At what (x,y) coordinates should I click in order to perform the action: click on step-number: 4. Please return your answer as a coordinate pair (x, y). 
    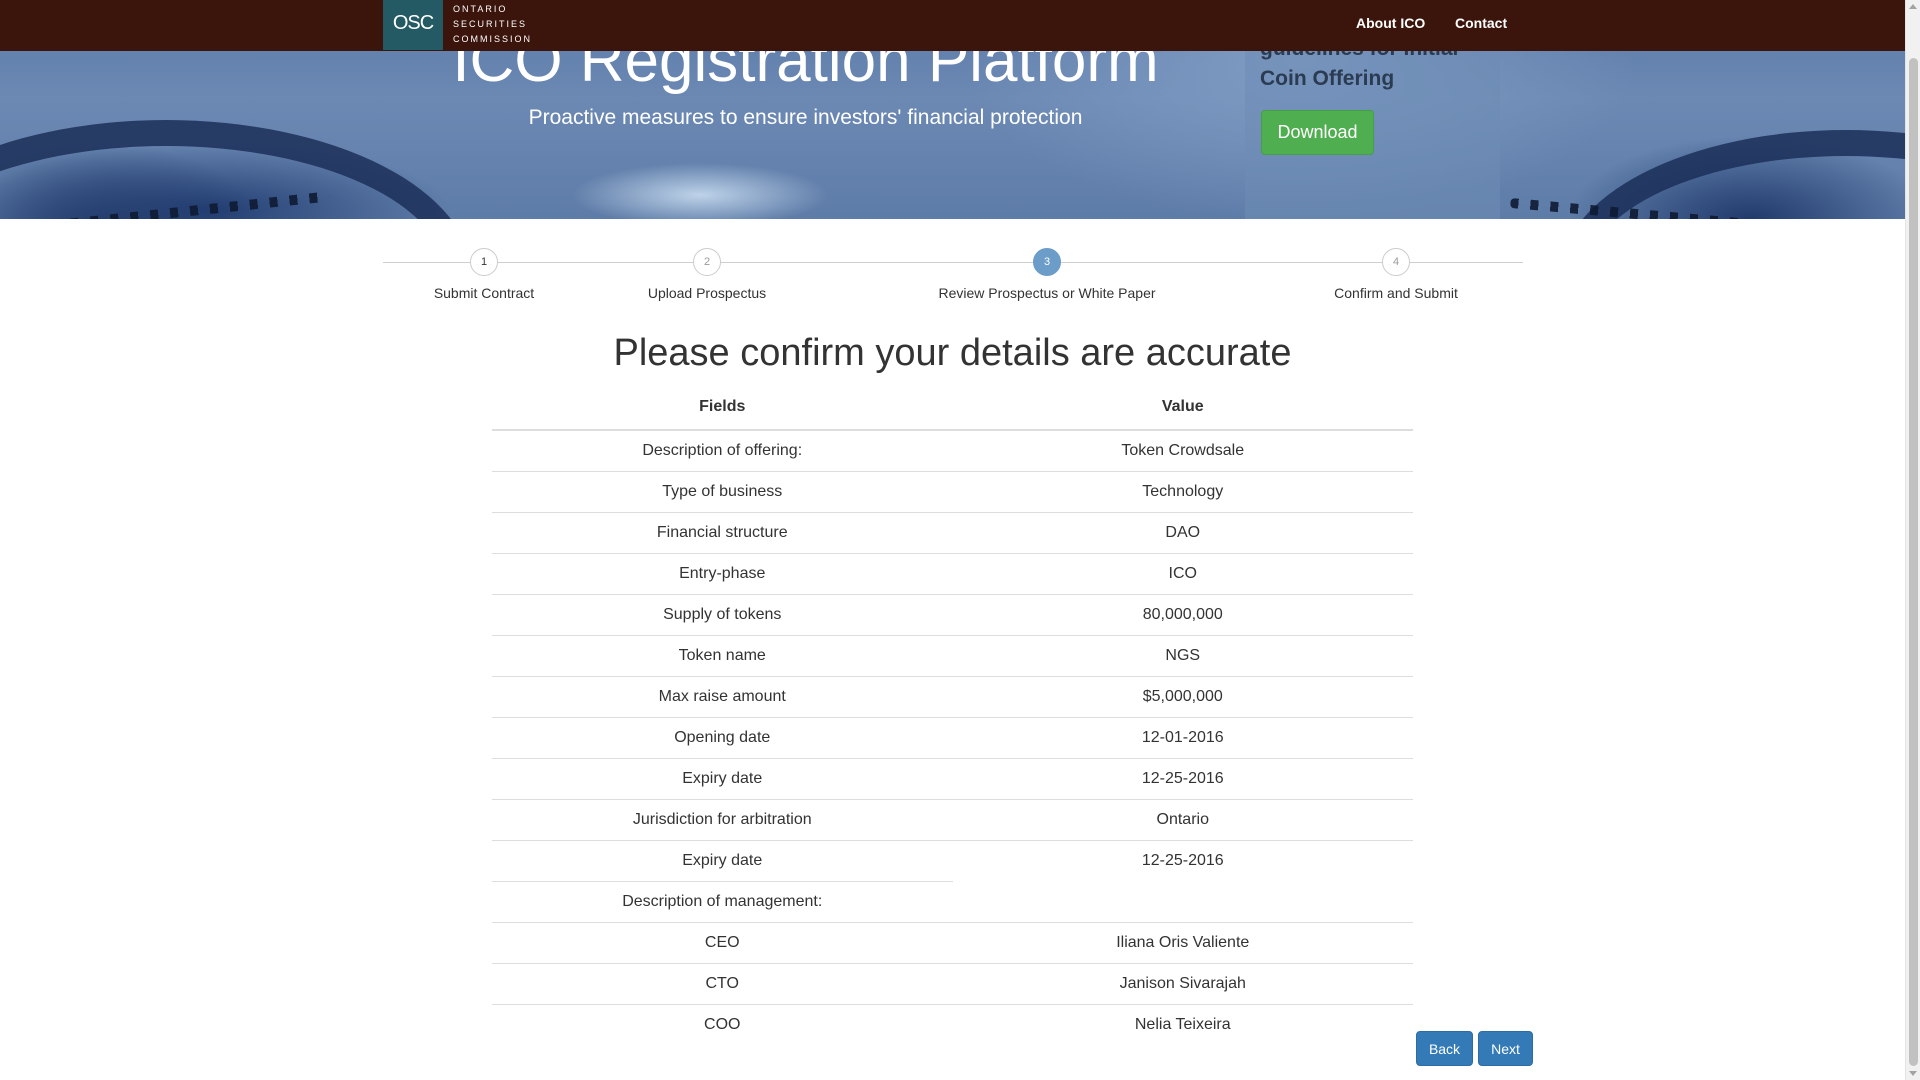
    Looking at the image, I should click on (1396, 262).